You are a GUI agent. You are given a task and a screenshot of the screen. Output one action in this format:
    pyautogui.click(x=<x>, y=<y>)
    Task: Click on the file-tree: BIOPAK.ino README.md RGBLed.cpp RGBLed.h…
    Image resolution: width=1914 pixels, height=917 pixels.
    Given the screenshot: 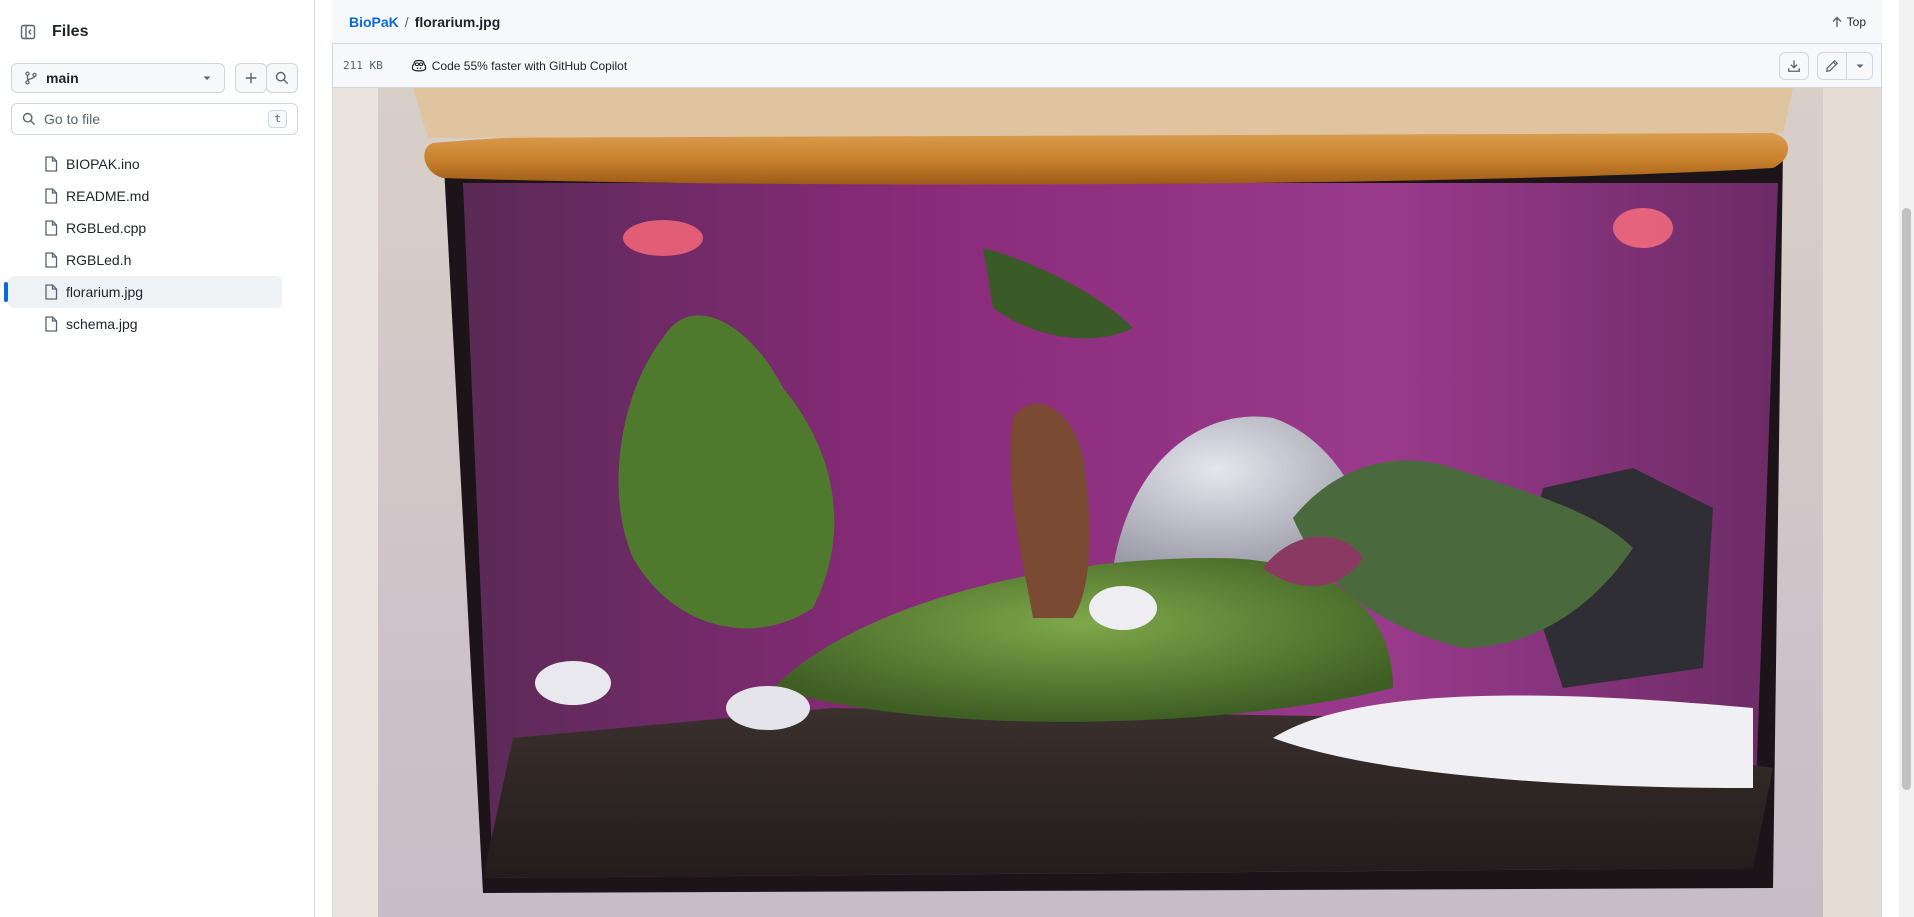 What is the action you would take?
    pyautogui.click(x=157, y=244)
    